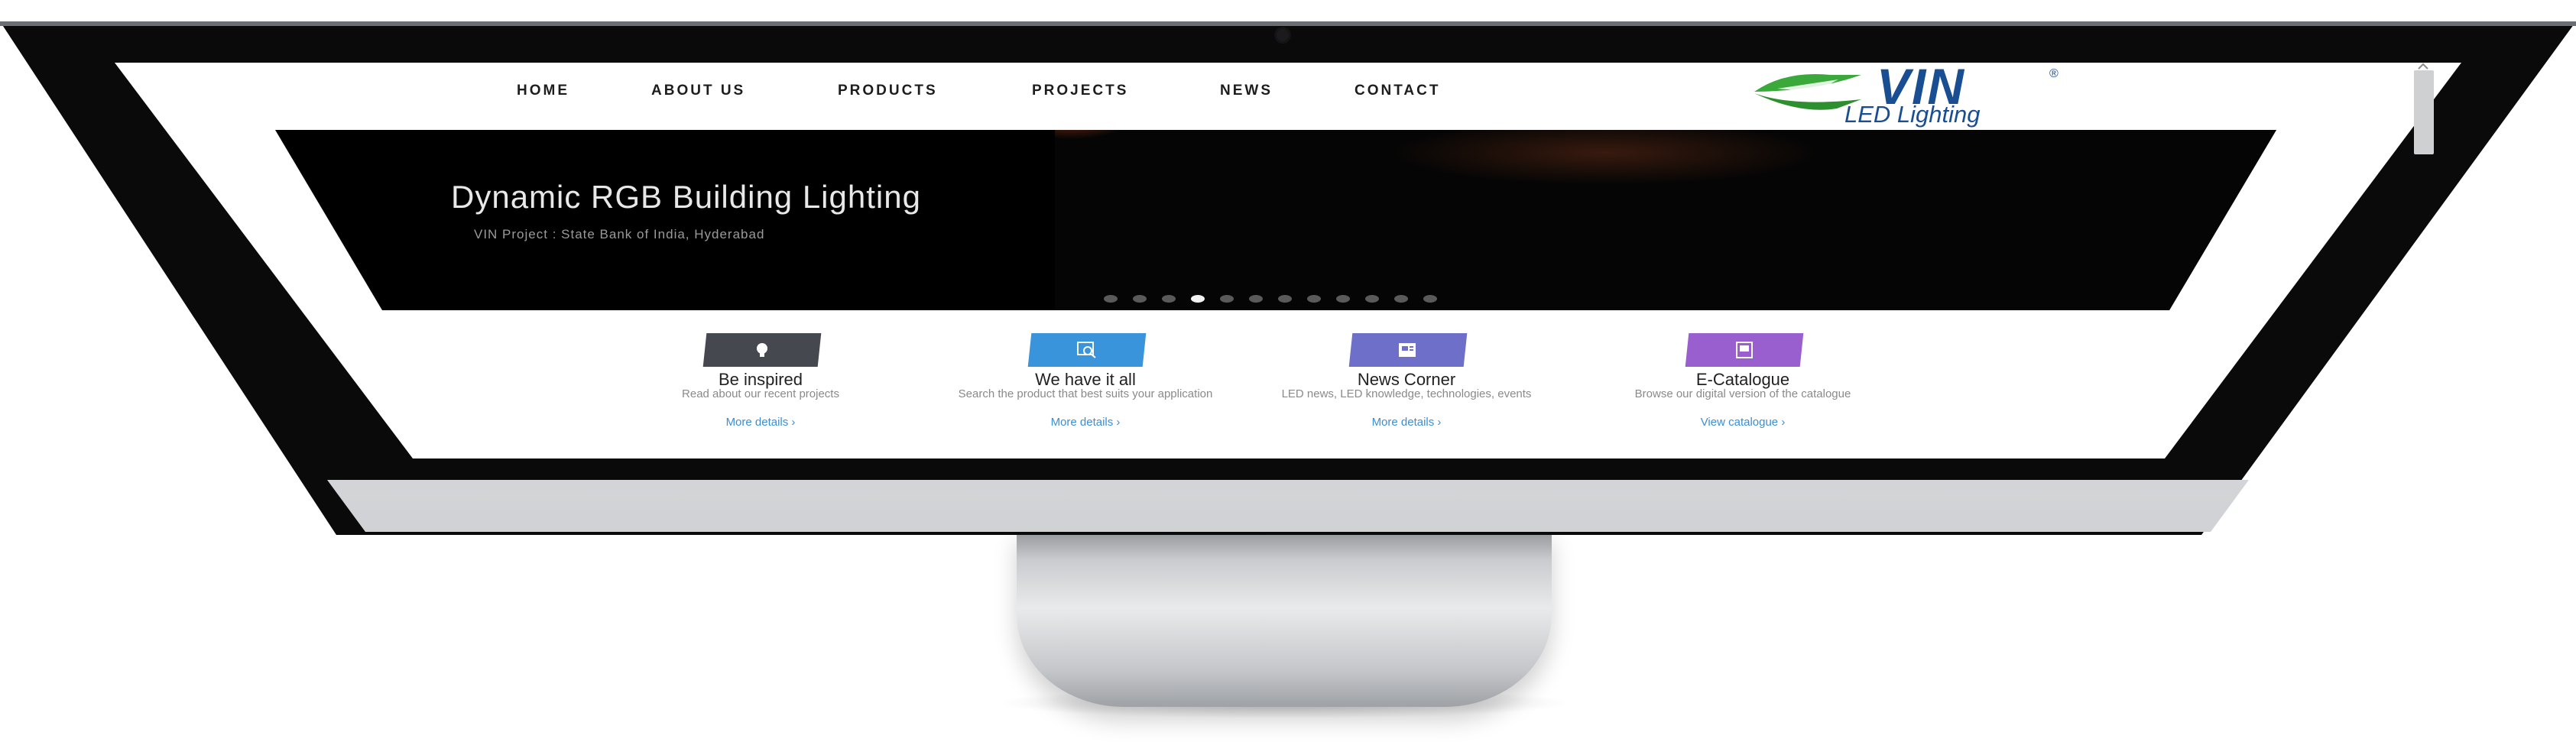  I want to click on site-logo: VIN ® LED Lighting, so click(1911, 95).